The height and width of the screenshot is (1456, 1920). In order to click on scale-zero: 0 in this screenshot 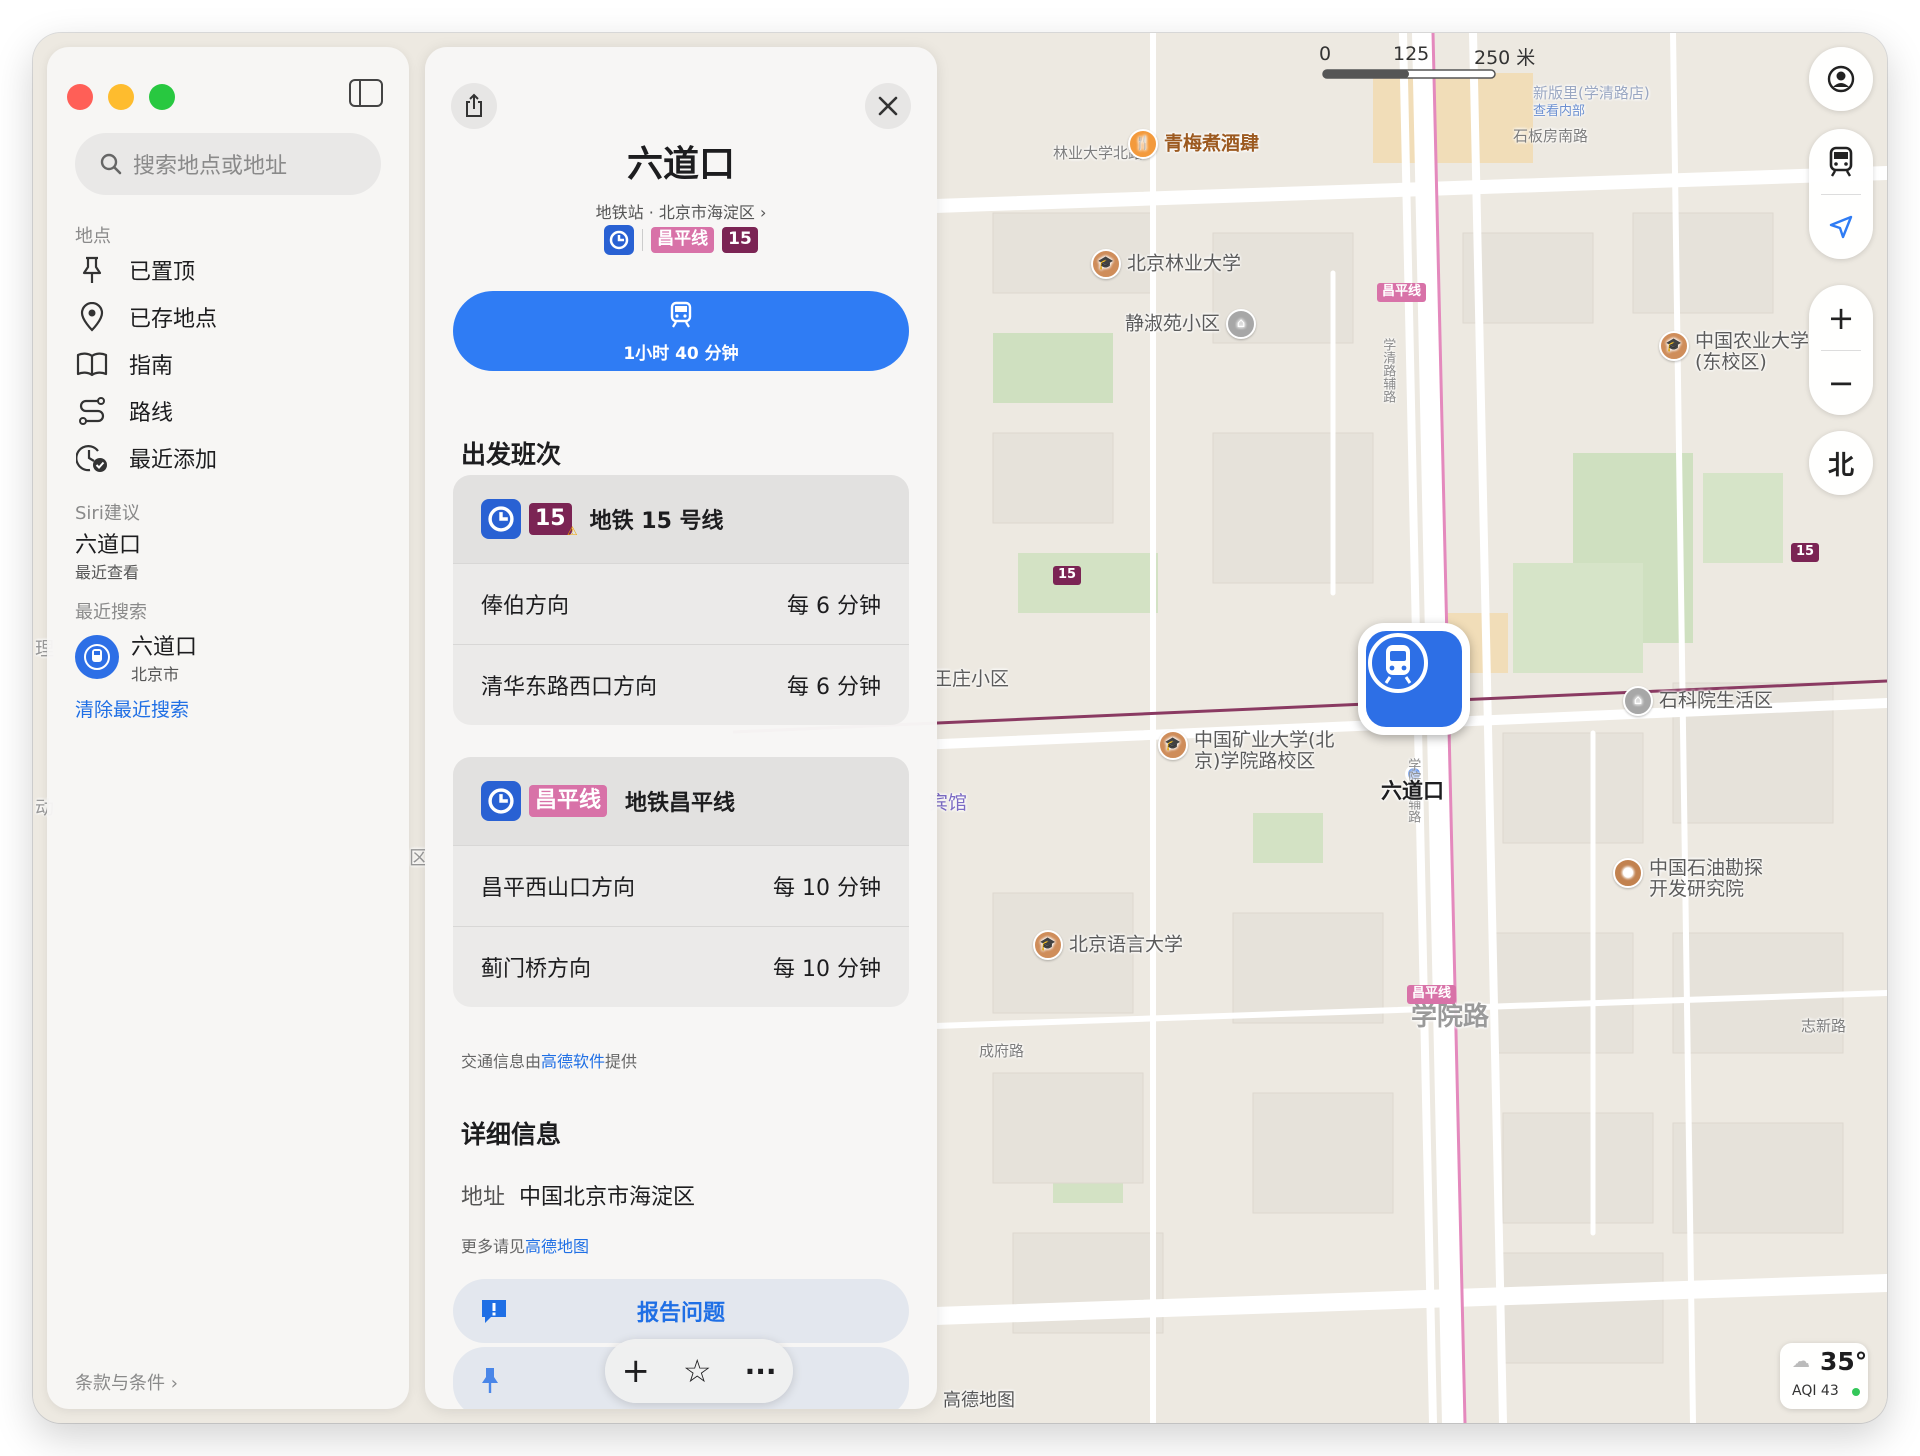, I will do `click(1325, 54)`.